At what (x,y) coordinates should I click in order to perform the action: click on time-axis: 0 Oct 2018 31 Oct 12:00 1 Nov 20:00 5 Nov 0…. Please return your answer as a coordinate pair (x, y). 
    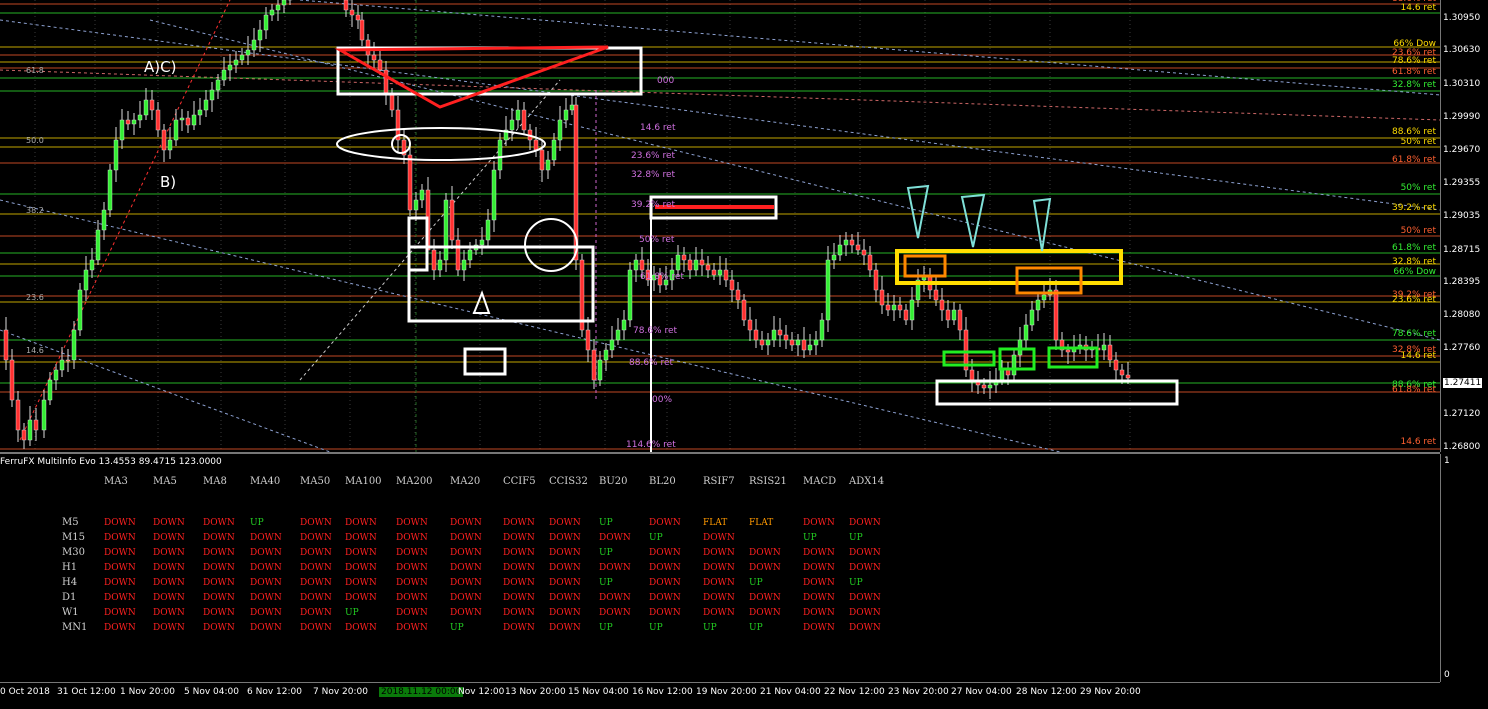
    Looking at the image, I should click on (720, 695).